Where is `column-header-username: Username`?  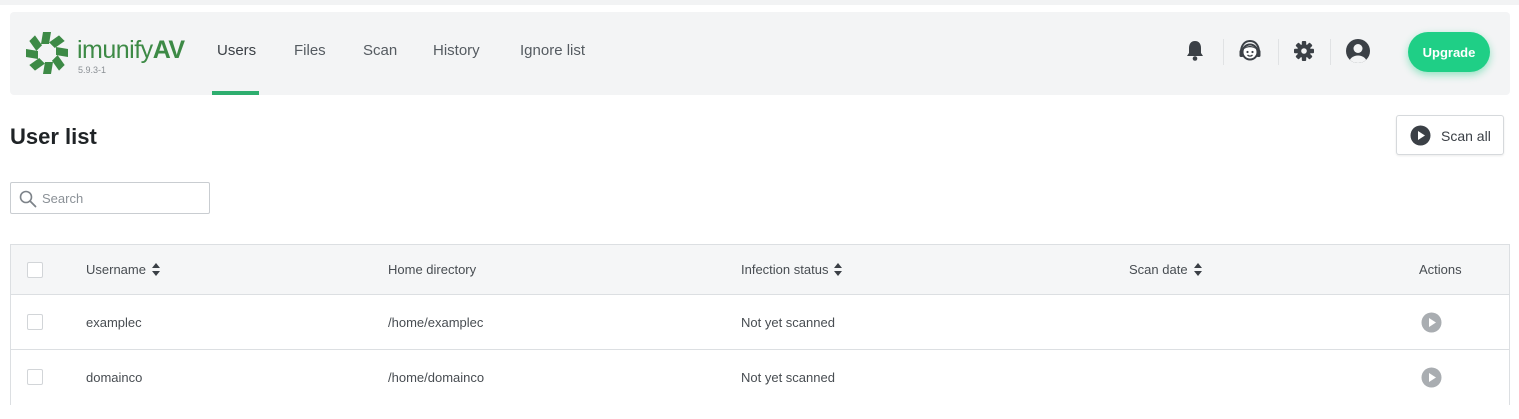
column-header-username: Username is located at coordinates (123, 270).